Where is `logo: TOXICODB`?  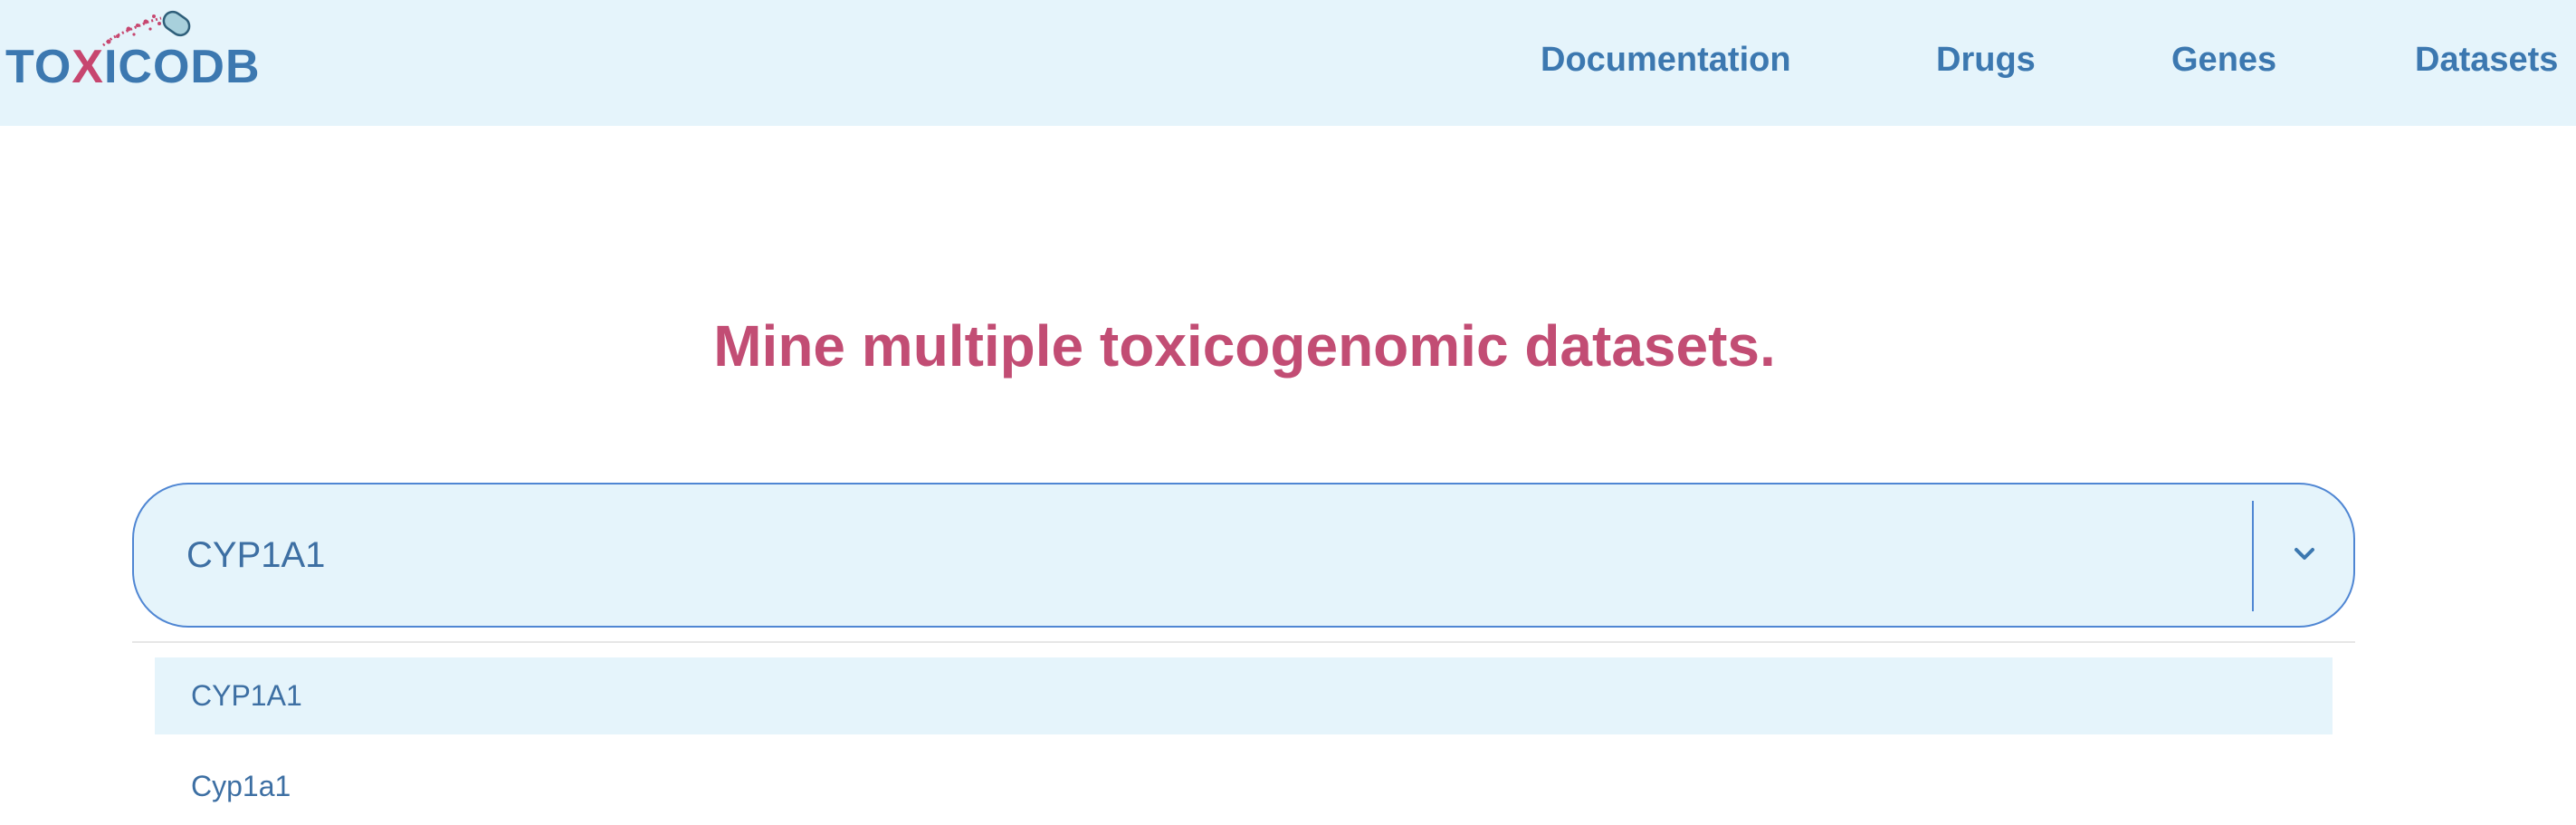
logo: TOXICODB is located at coordinates (141, 61).